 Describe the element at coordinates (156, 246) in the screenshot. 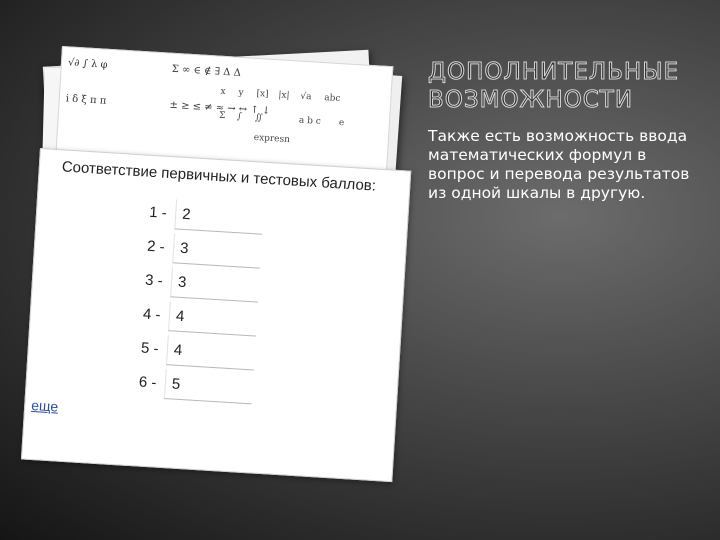

I see `score-row-label: 2 -` at that location.